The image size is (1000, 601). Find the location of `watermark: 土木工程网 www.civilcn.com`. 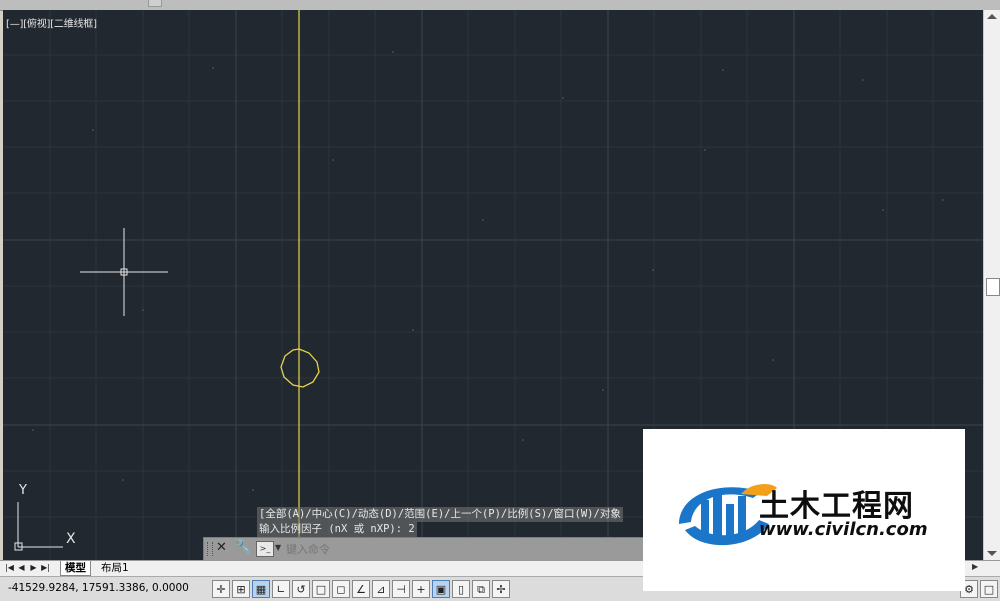

watermark: 土木工程网 www.civilcn.com is located at coordinates (804, 510).